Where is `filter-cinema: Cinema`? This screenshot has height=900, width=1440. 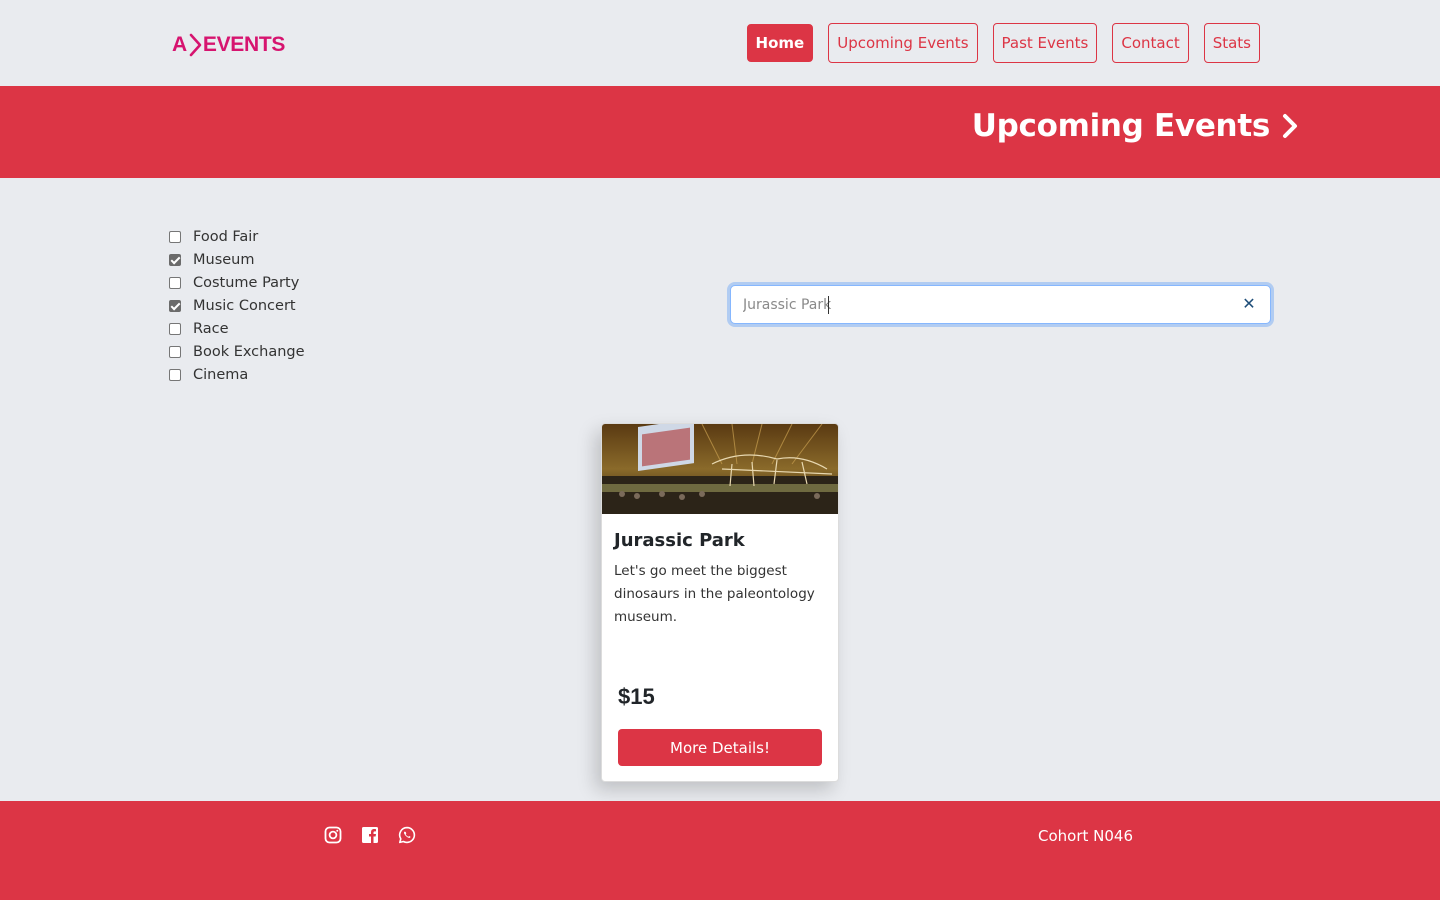
filter-cinema: Cinema is located at coordinates (237, 374).